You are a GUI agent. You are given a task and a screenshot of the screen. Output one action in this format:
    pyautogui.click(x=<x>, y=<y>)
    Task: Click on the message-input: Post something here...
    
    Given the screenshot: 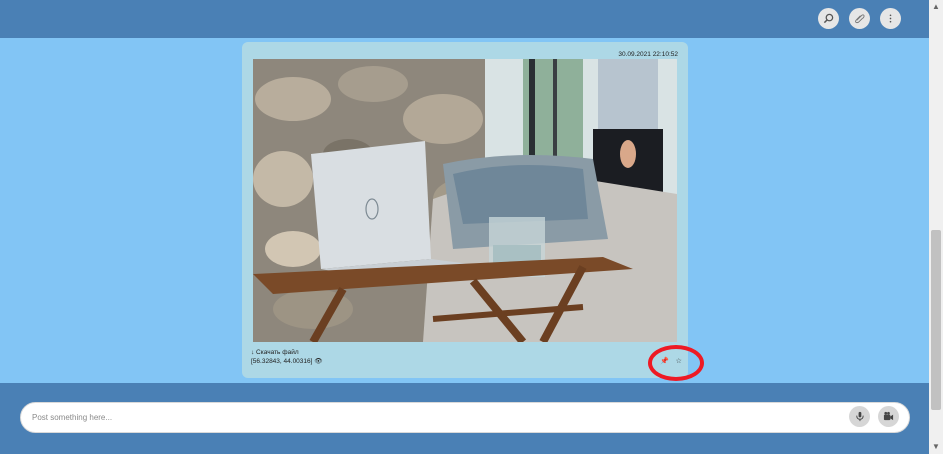 What is the action you would take?
    pyautogui.click(x=465, y=417)
    